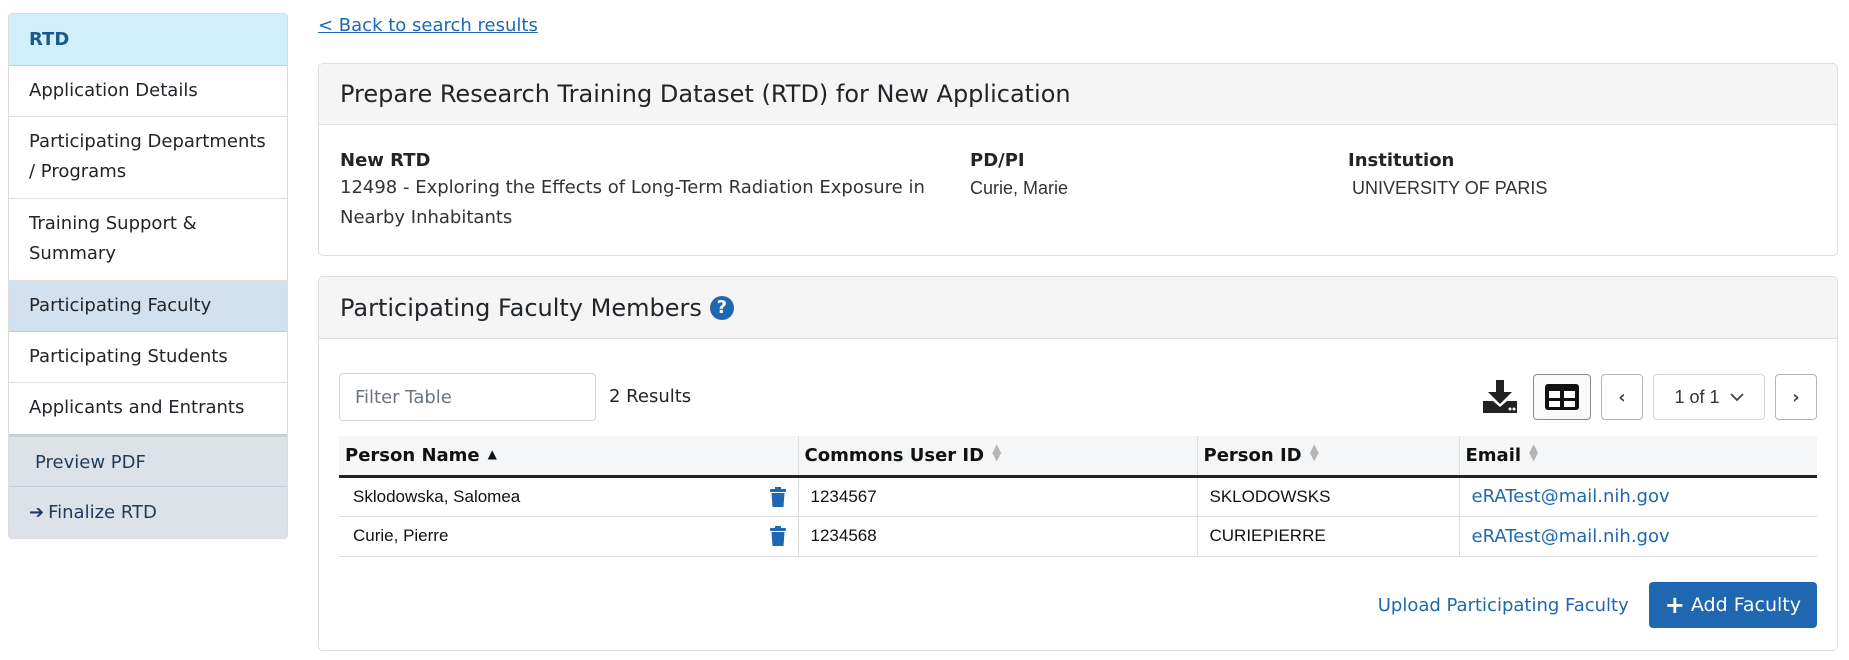 The width and height of the screenshot is (1849, 660). I want to click on institution-value: UNIVERSITY OF PARIS, so click(1450, 188).